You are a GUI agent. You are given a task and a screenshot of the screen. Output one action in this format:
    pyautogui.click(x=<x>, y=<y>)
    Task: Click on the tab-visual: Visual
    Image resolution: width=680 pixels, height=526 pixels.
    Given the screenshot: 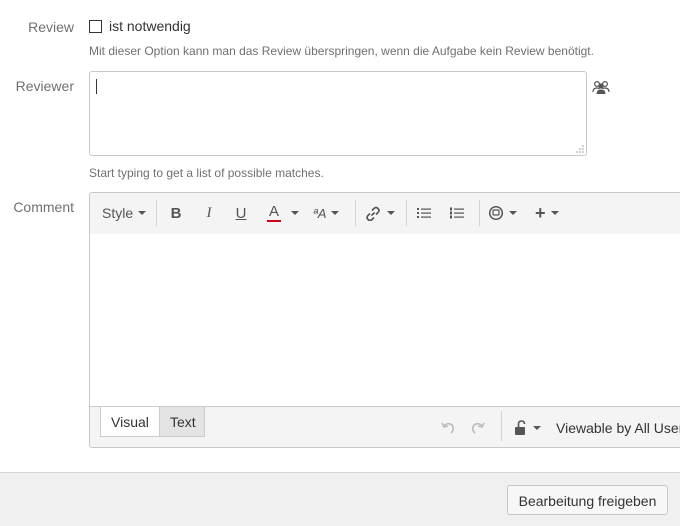 What is the action you would take?
    pyautogui.click(x=130, y=422)
    